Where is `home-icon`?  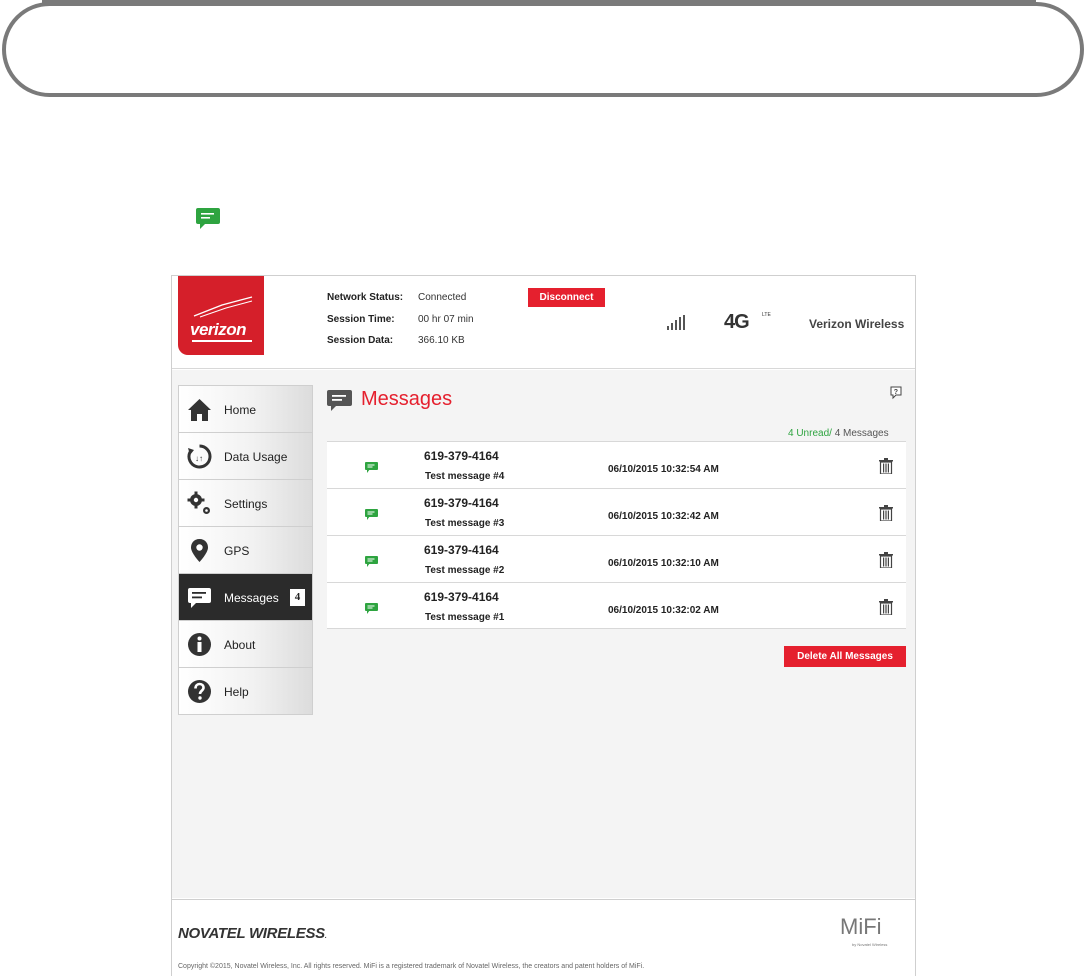
home-icon is located at coordinates (199, 410).